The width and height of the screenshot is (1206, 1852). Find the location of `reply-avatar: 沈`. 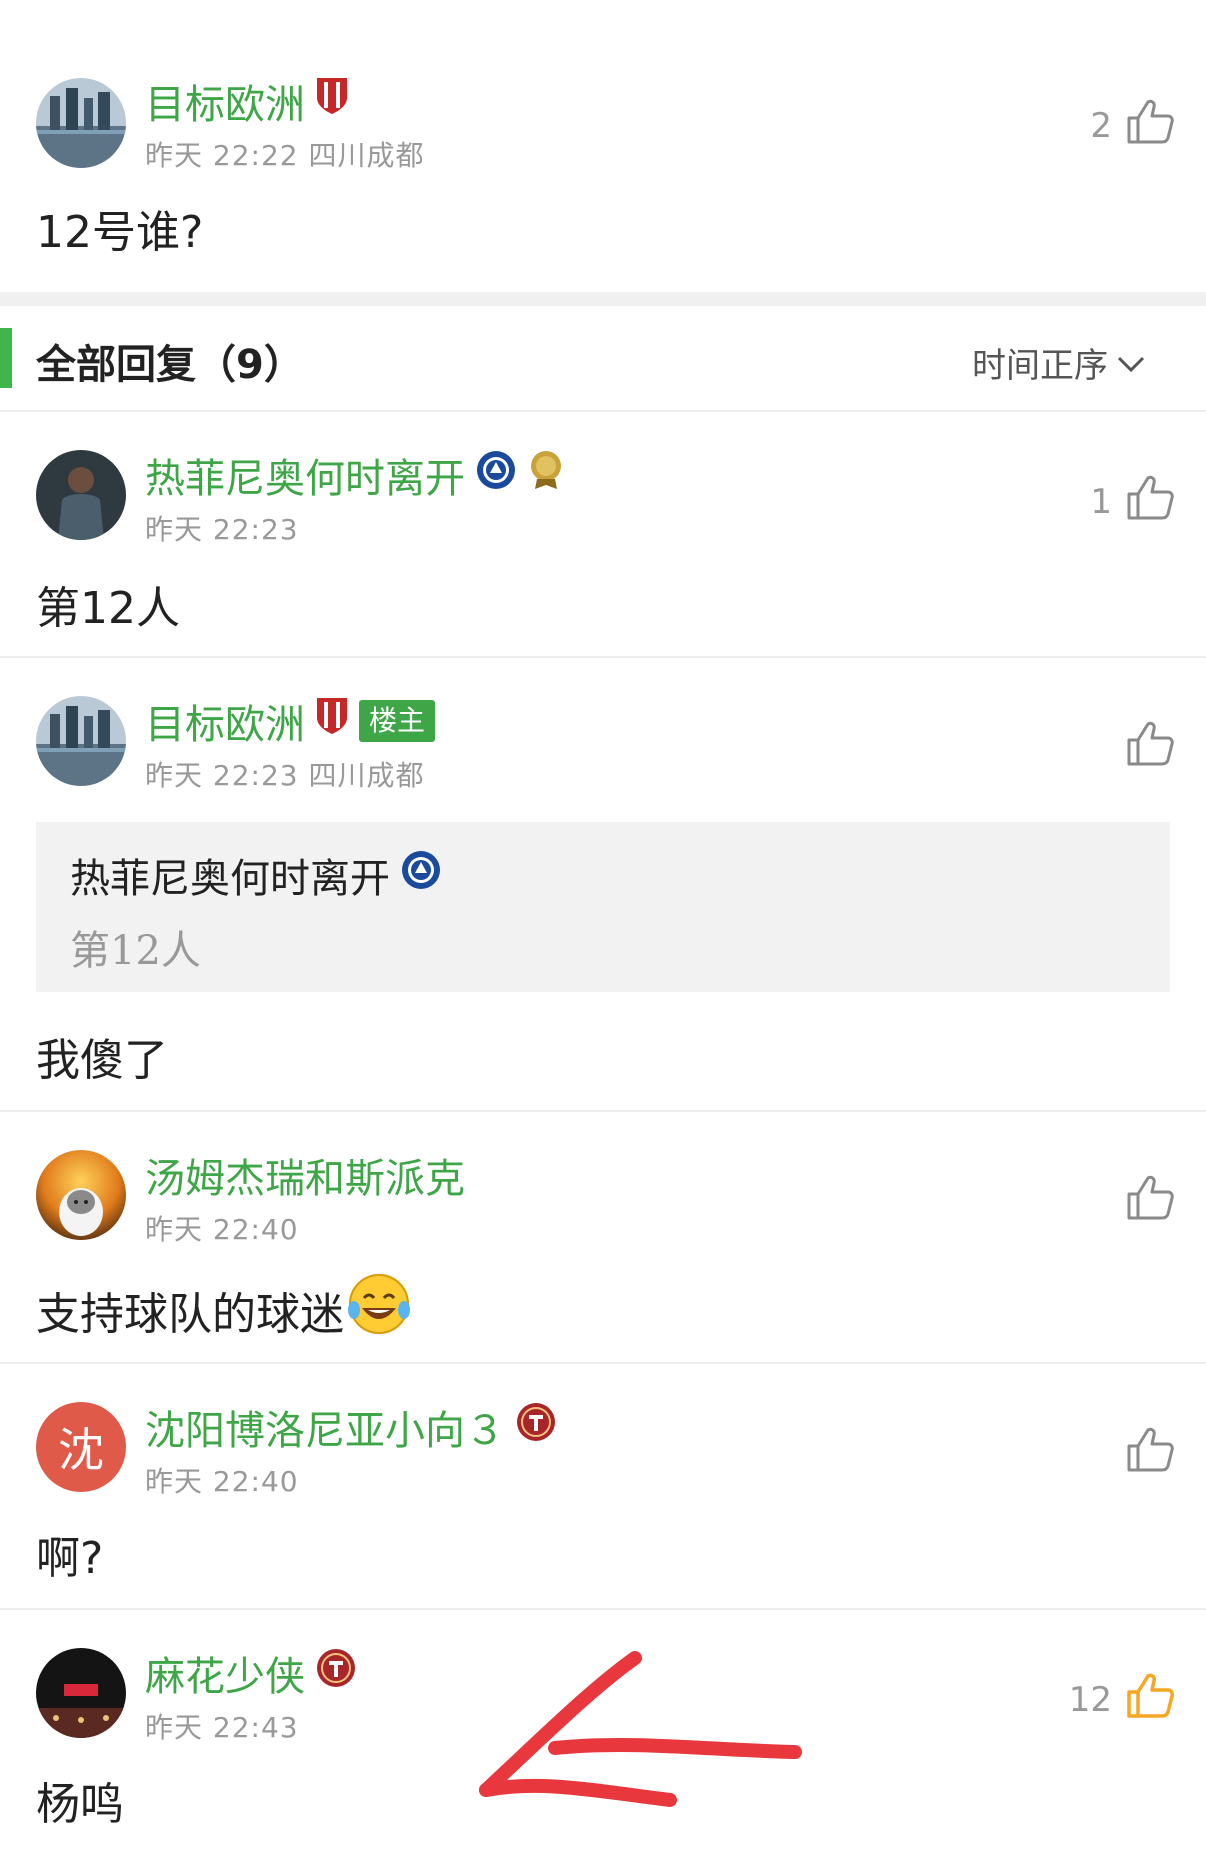

reply-avatar: 沈 is located at coordinates (81, 1447).